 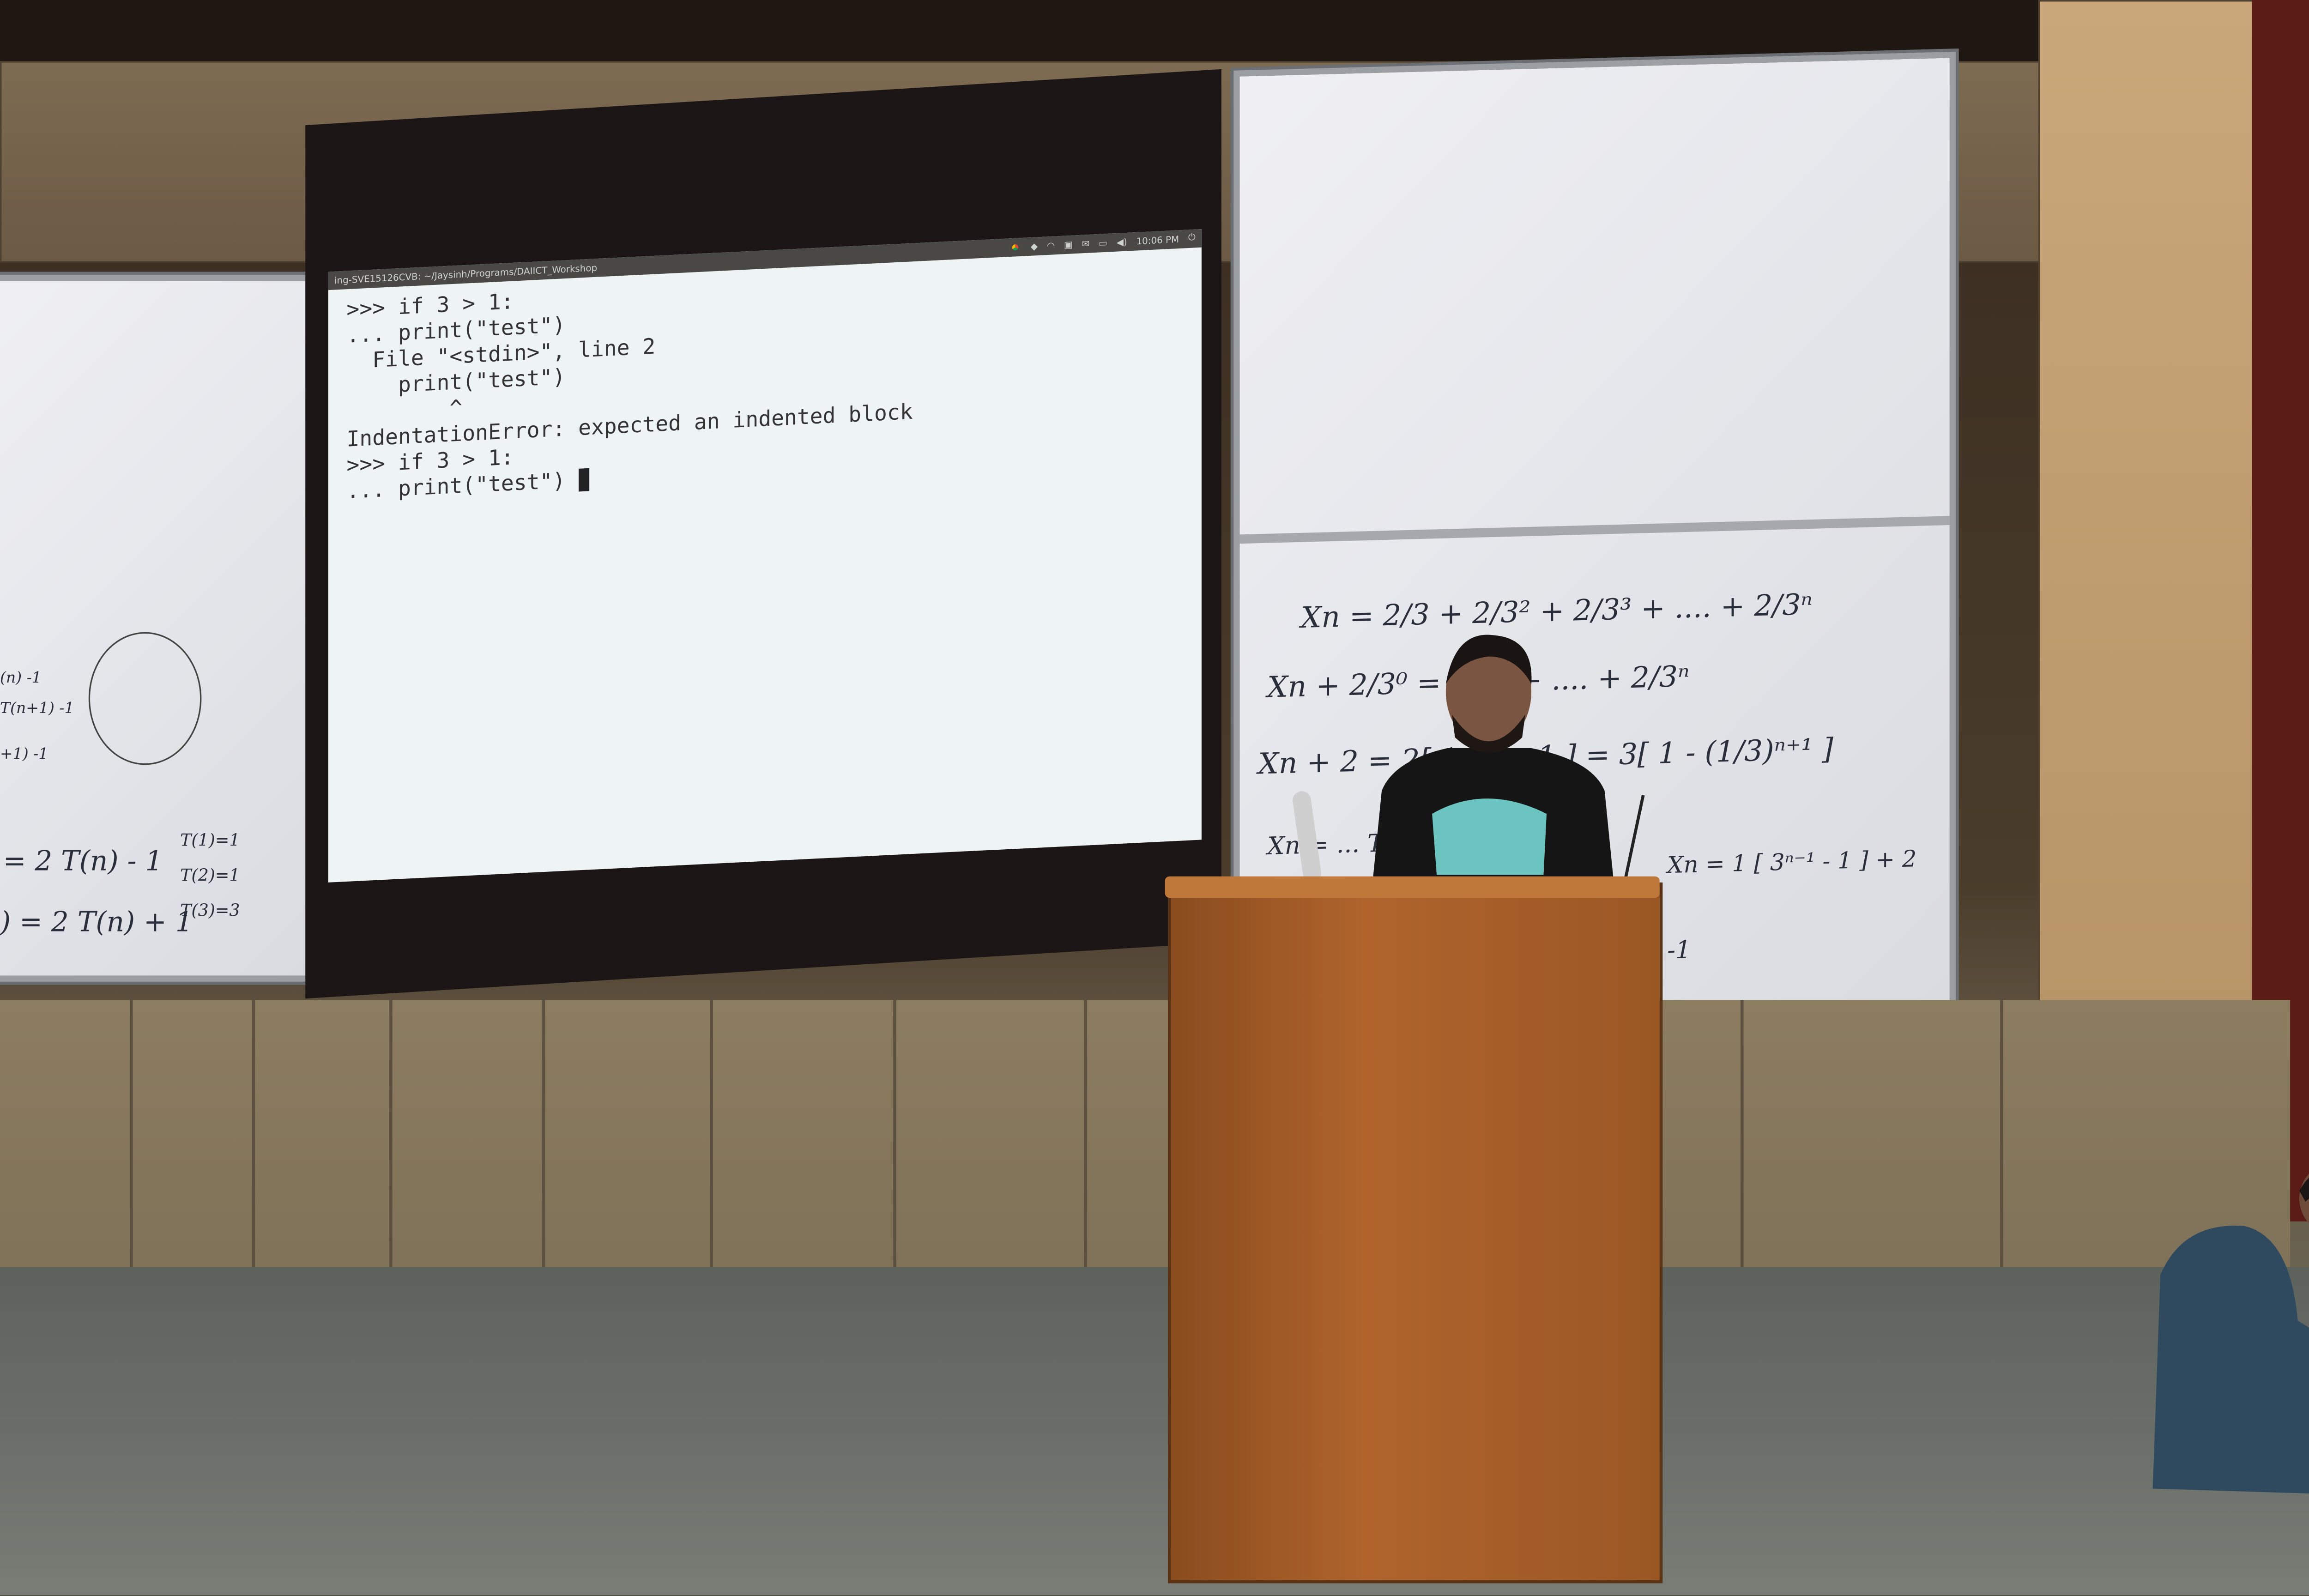 What do you see at coordinates (1103, 242) in the screenshot?
I see `battery-icon: ▭` at bounding box center [1103, 242].